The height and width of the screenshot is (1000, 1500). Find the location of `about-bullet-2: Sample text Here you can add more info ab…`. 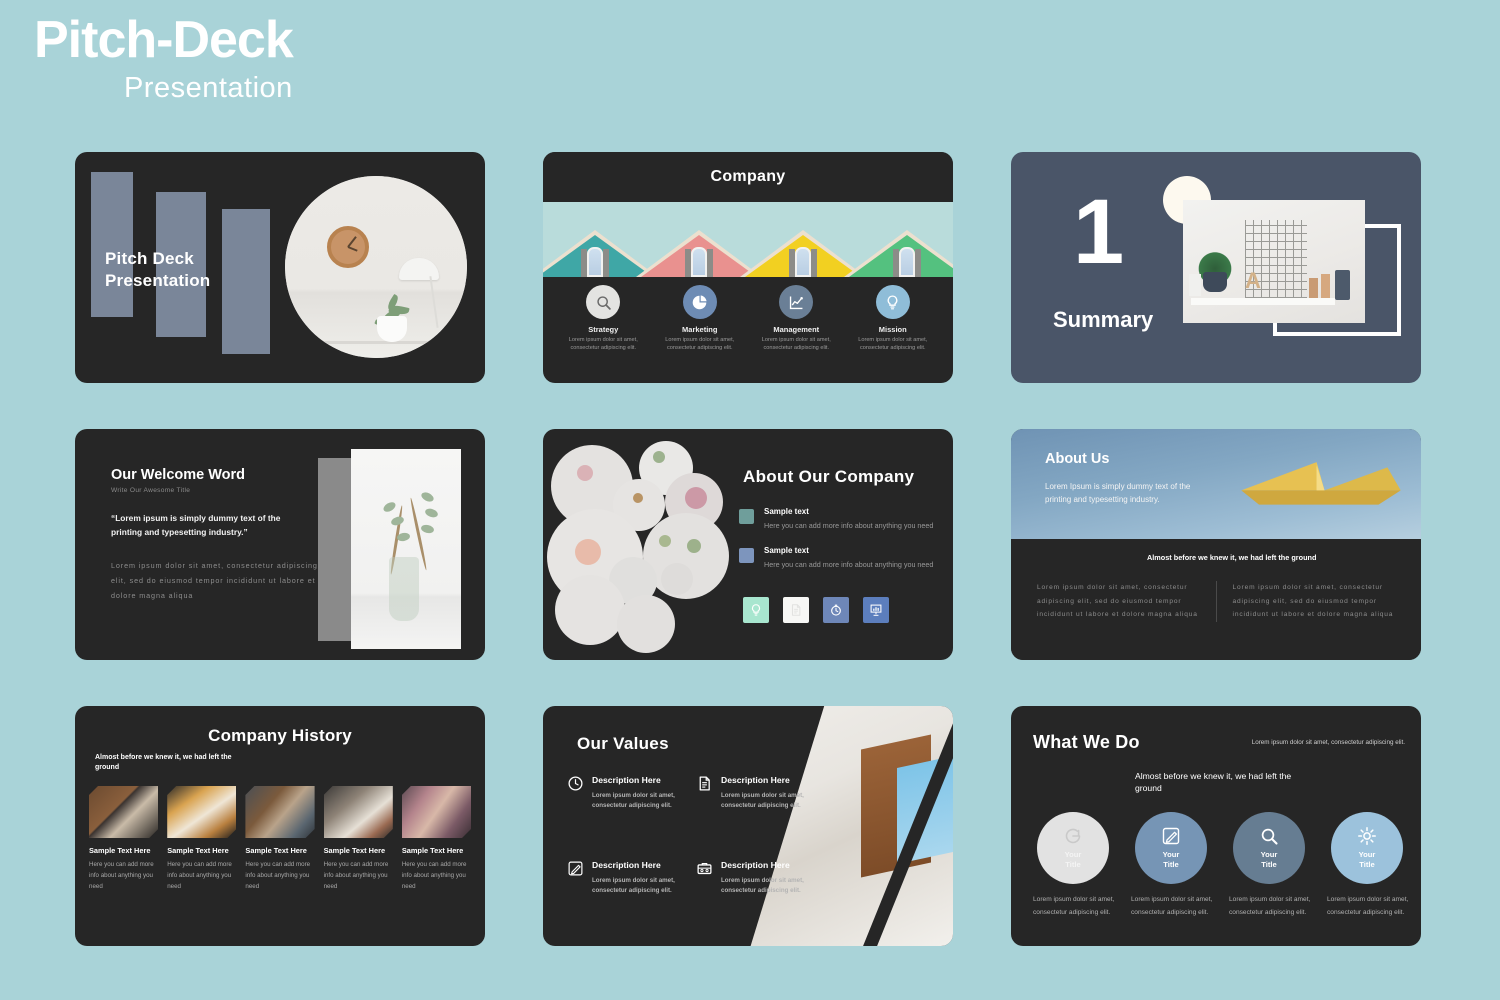

about-bullet-2: Sample text Here you can add more info ab… is located at coordinates (839, 558).